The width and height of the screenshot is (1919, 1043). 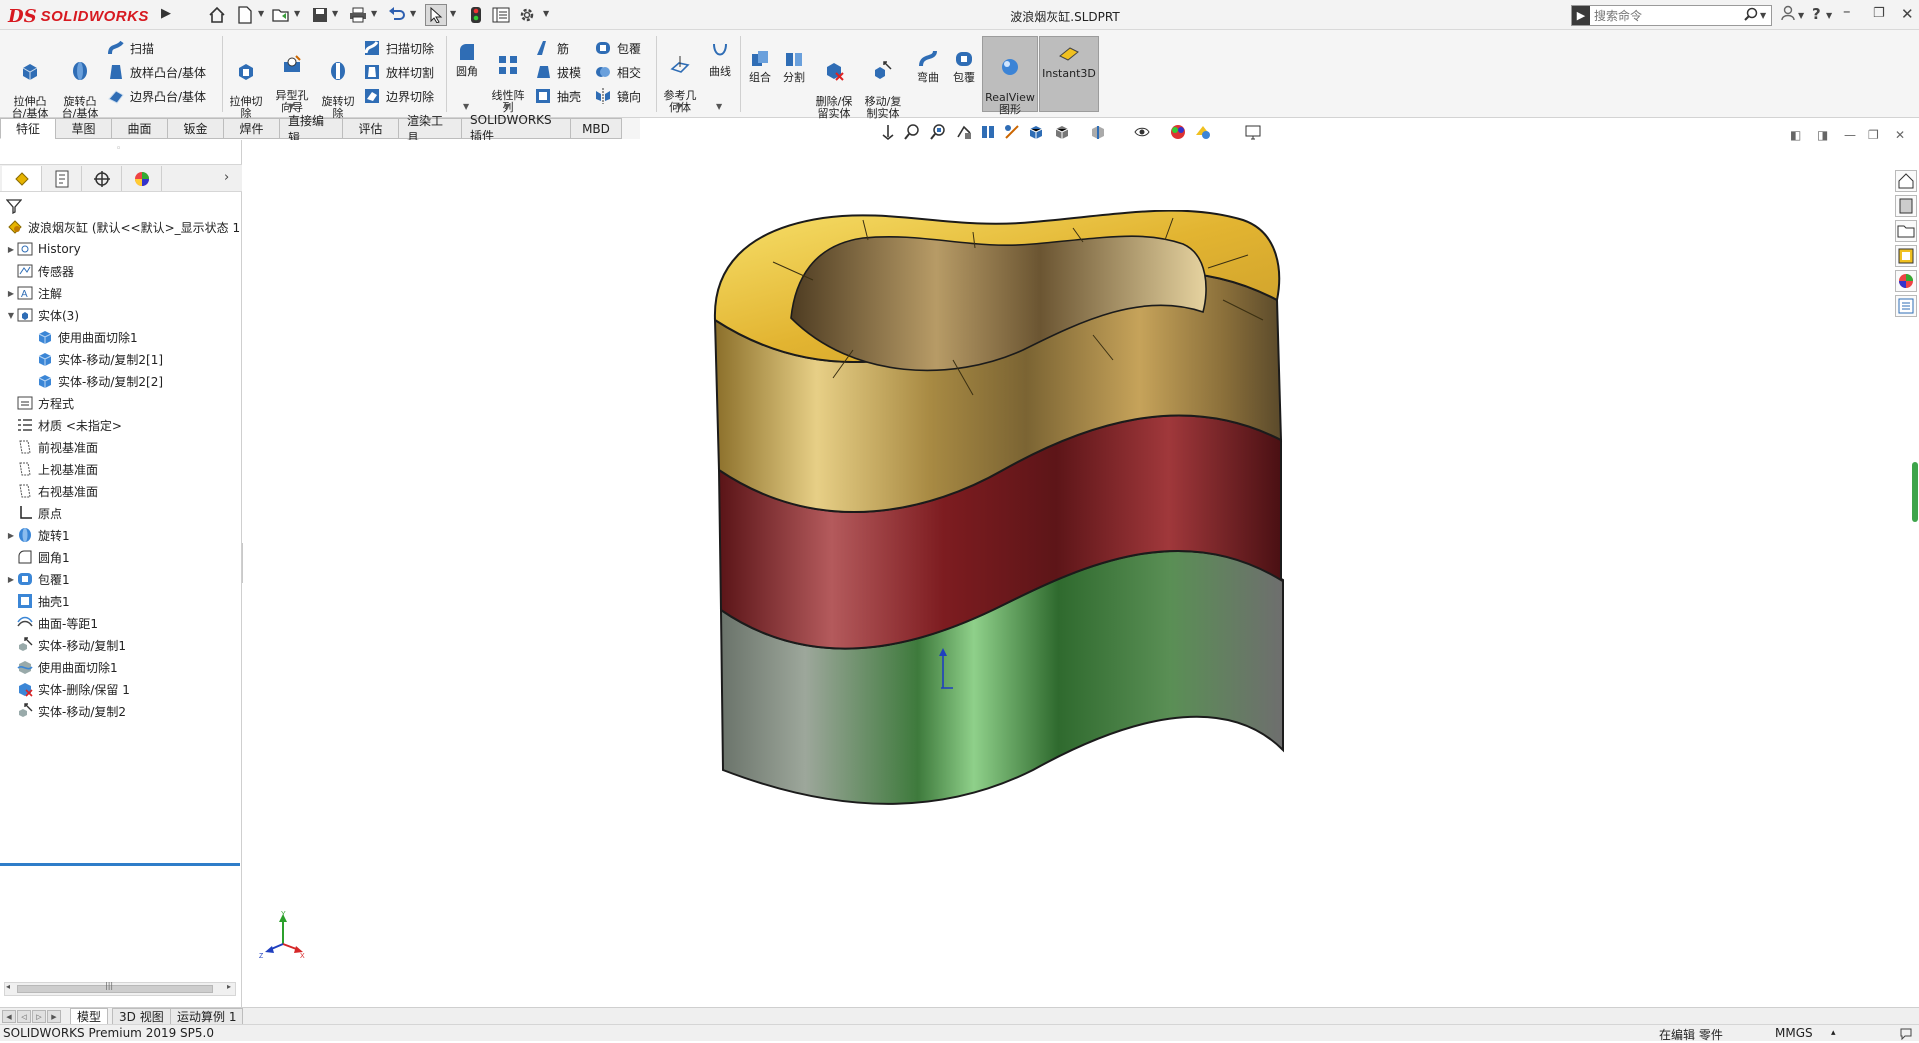 I want to click on doc-tile-left-icon: ◧, so click(x=1795, y=135).